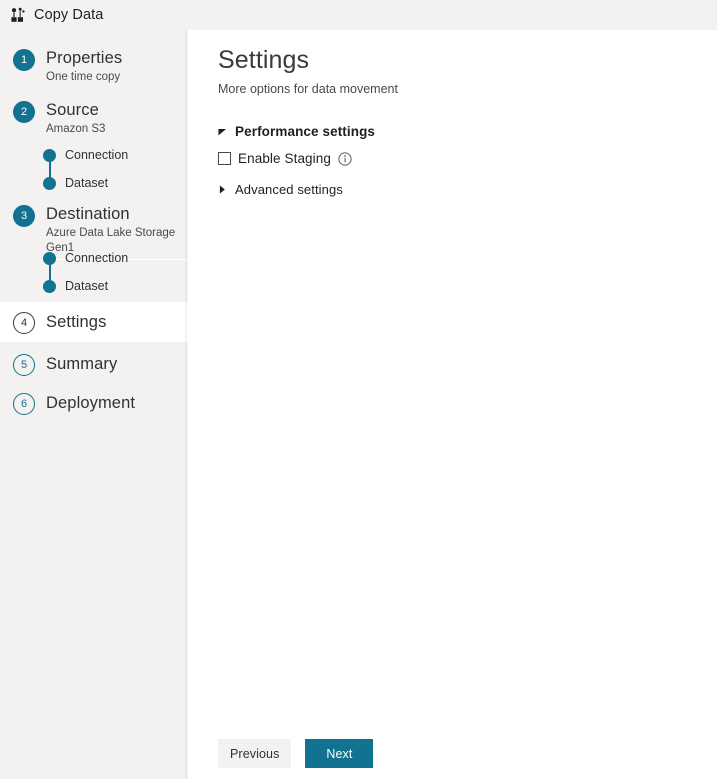 This screenshot has width=717, height=779. What do you see at coordinates (224, 158) in the screenshot?
I see `enable-staging-checkbox` at bounding box center [224, 158].